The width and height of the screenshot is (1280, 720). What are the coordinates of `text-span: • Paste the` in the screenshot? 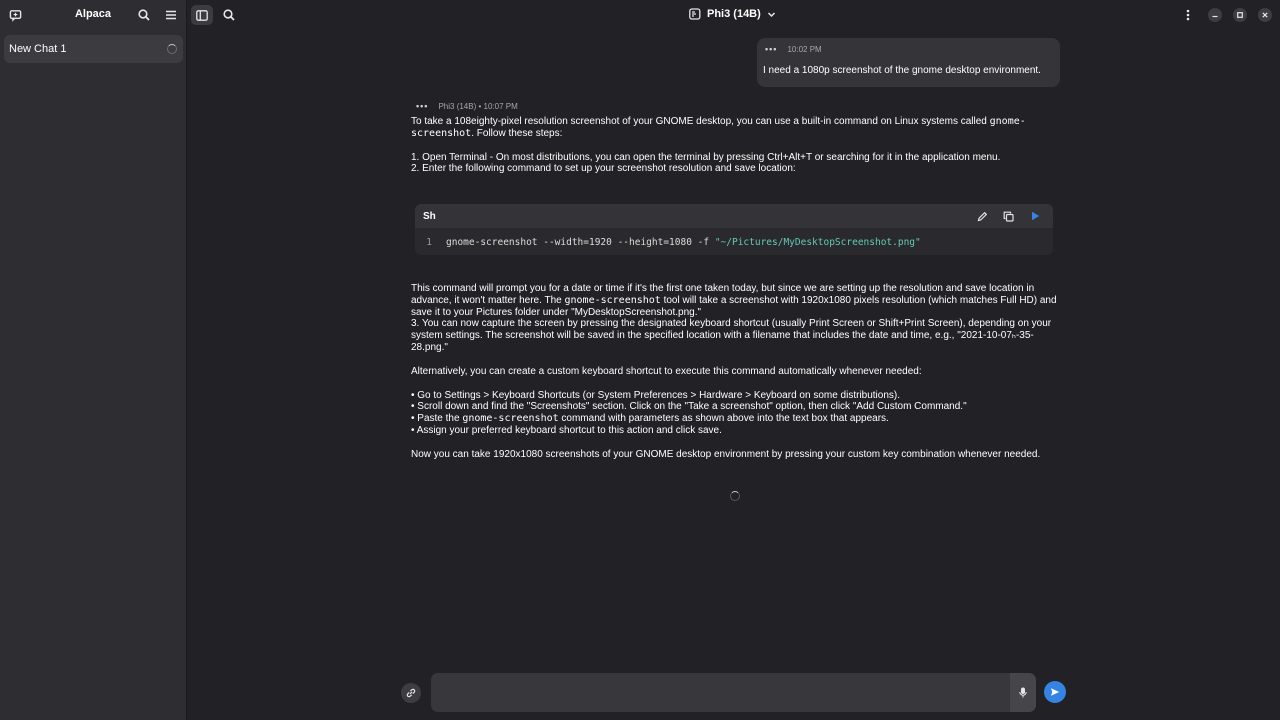 It's located at (437, 419).